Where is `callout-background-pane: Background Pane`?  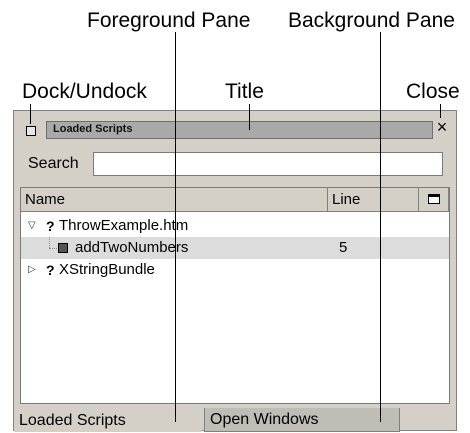
callout-background-pane: Background Pane is located at coordinates (371, 20).